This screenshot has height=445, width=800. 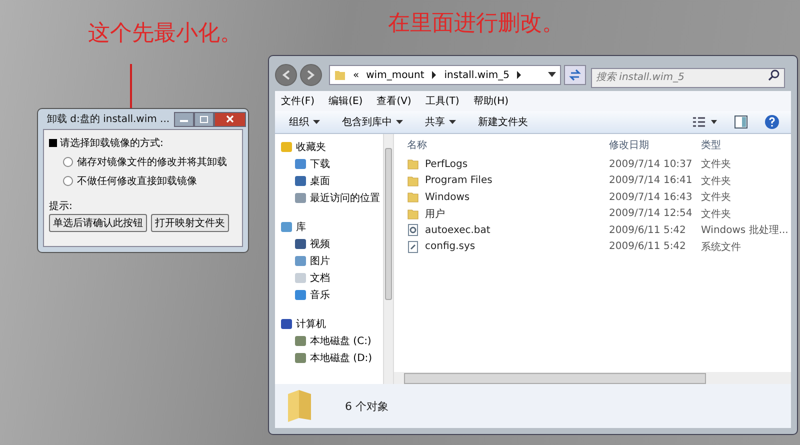 I want to click on nav-item: 文档, so click(x=332, y=277).